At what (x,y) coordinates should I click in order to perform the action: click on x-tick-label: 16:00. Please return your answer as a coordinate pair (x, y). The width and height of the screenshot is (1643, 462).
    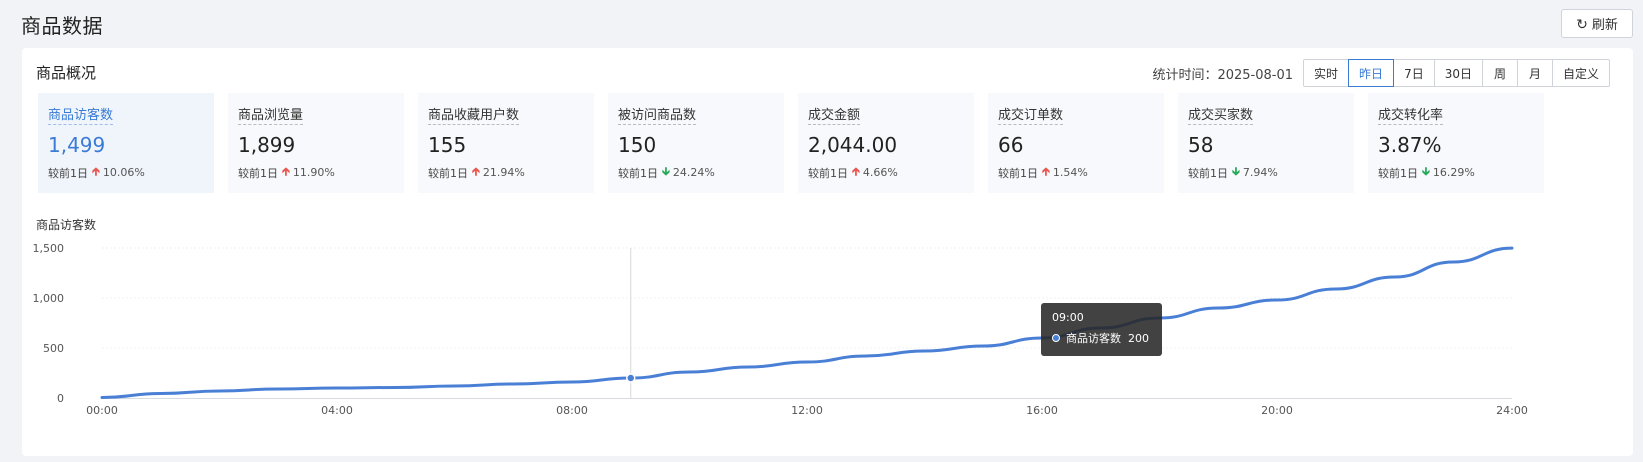
    Looking at the image, I should click on (1042, 410).